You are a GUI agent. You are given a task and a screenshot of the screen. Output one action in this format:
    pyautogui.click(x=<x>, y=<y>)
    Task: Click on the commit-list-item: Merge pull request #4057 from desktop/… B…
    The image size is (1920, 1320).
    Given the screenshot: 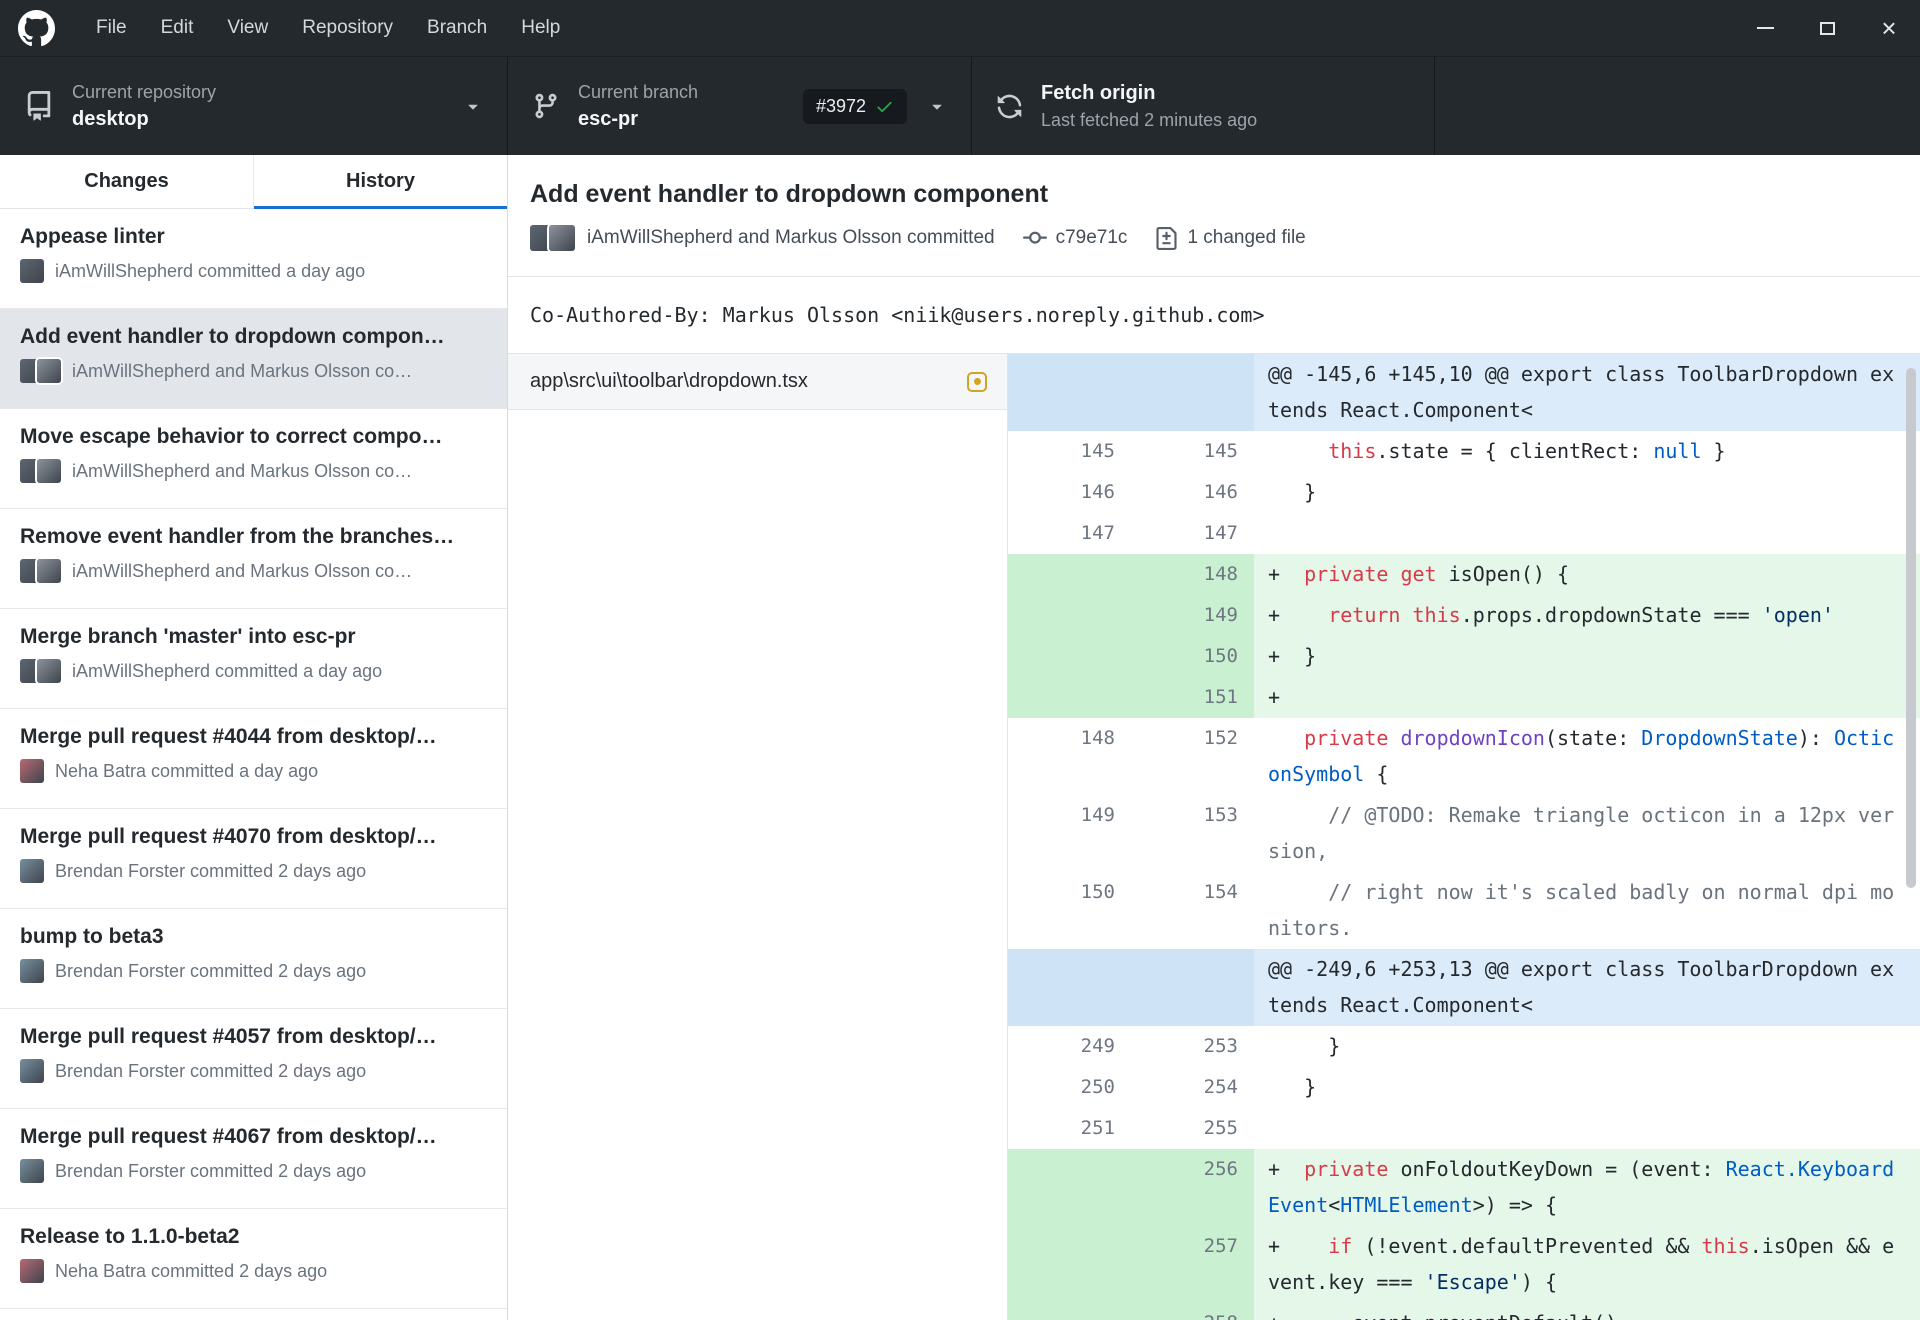 What is the action you would take?
    pyautogui.click(x=253, y=1059)
    